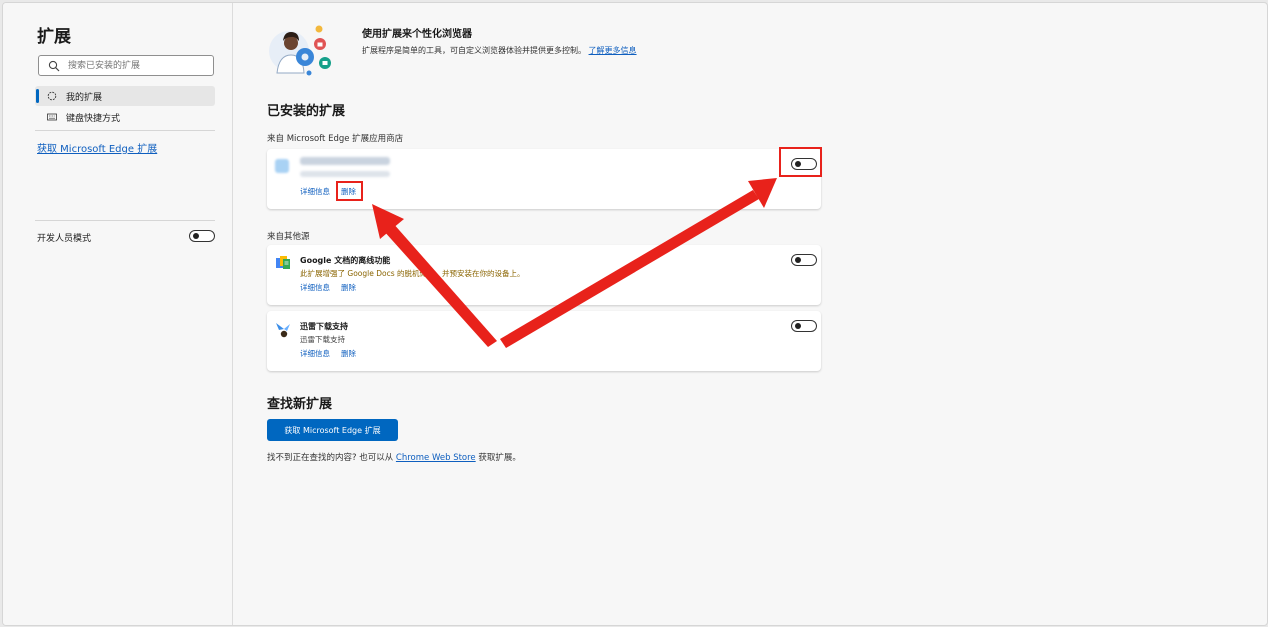  I want to click on find-new-heading: 查找新扩展, so click(300, 404).